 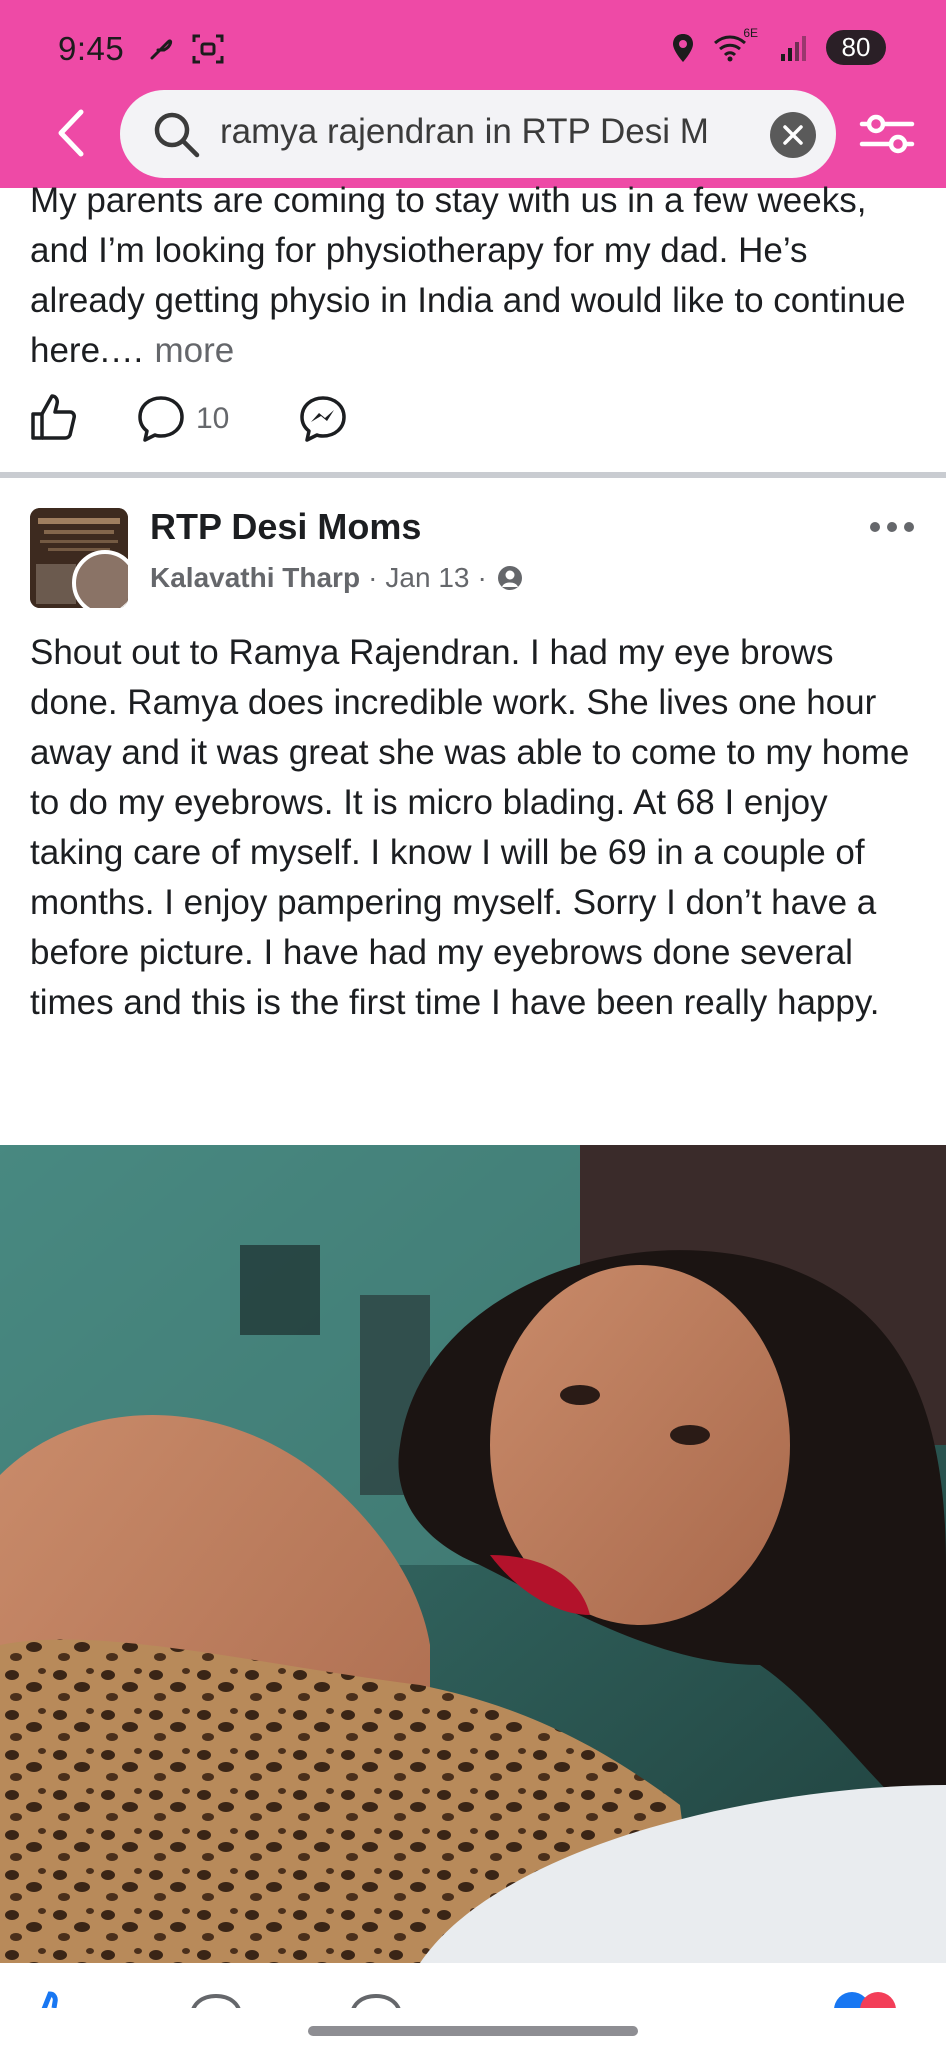 What do you see at coordinates (208, 49) in the screenshot?
I see `screenshot-icon` at bounding box center [208, 49].